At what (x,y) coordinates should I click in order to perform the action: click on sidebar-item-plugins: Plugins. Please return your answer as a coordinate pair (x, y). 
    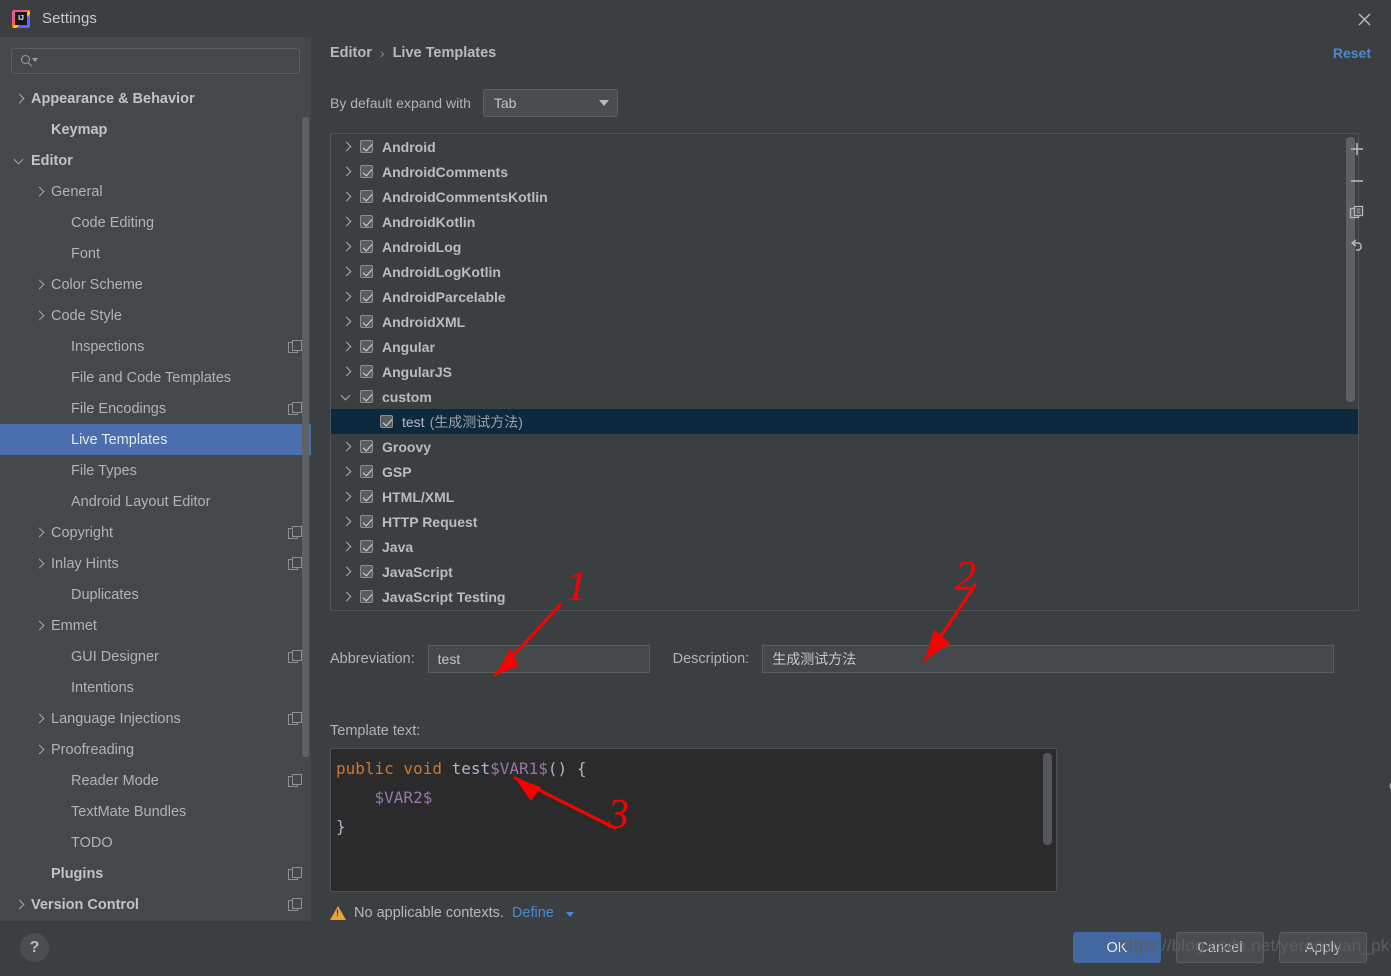
    Looking at the image, I should click on (155, 873).